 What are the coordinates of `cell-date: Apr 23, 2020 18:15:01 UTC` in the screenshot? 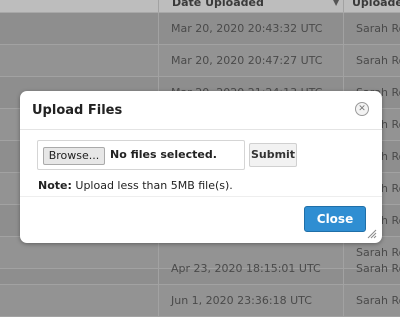 It's located at (246, 268).